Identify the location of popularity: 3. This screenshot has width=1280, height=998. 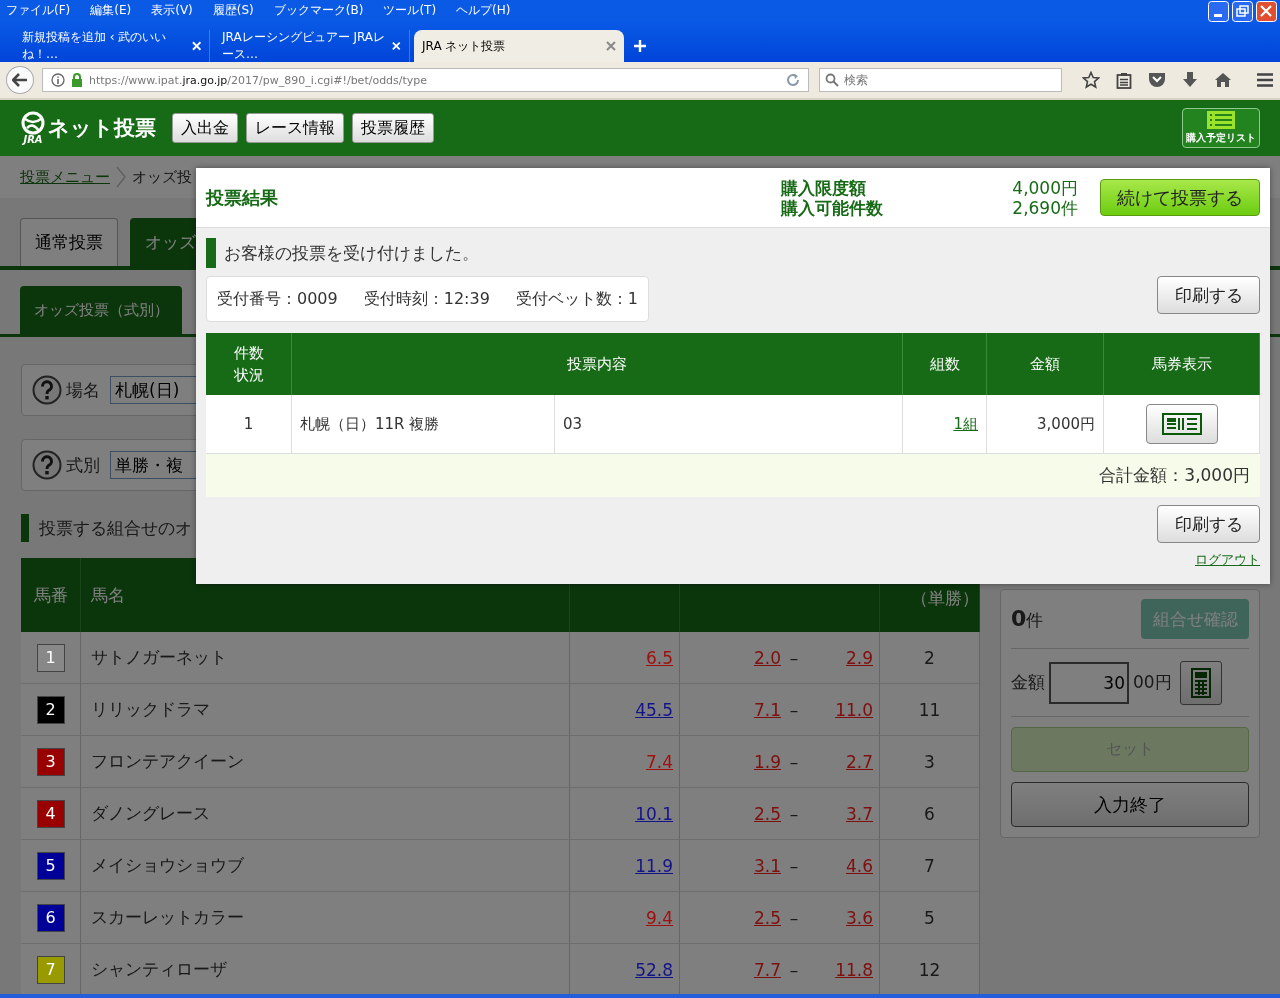
(929, 761).